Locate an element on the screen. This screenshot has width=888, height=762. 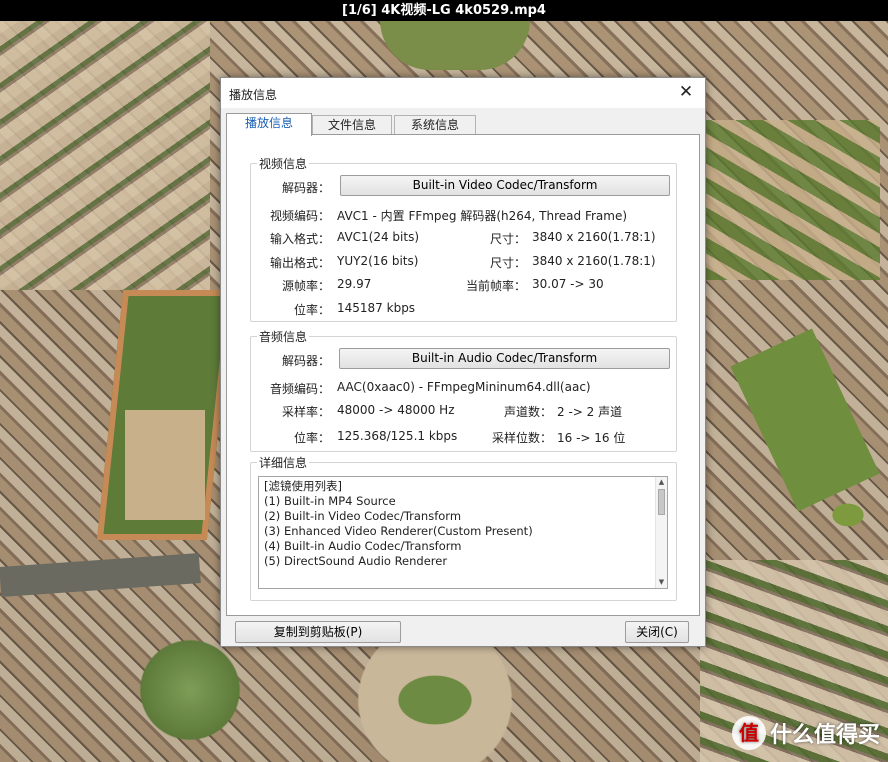
value: 29.97 is located at coordinates (354, 284).